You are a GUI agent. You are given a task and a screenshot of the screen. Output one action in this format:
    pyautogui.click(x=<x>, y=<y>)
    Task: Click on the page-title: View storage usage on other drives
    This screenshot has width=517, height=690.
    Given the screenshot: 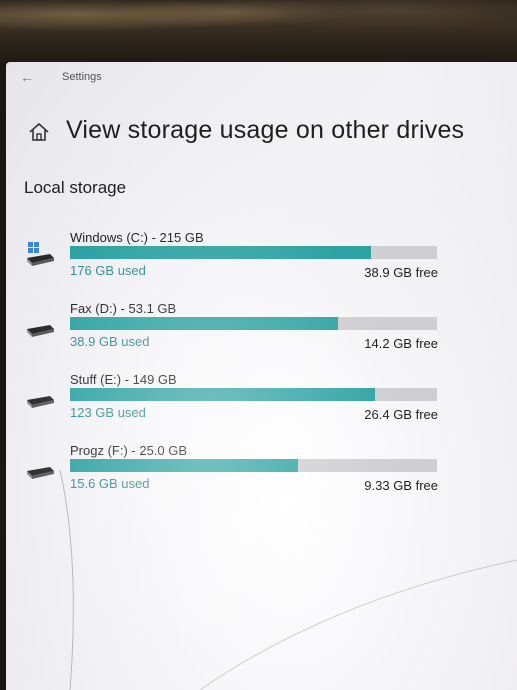 What is the action you would take?
    pyautogui.click(x=265, y=130)
    